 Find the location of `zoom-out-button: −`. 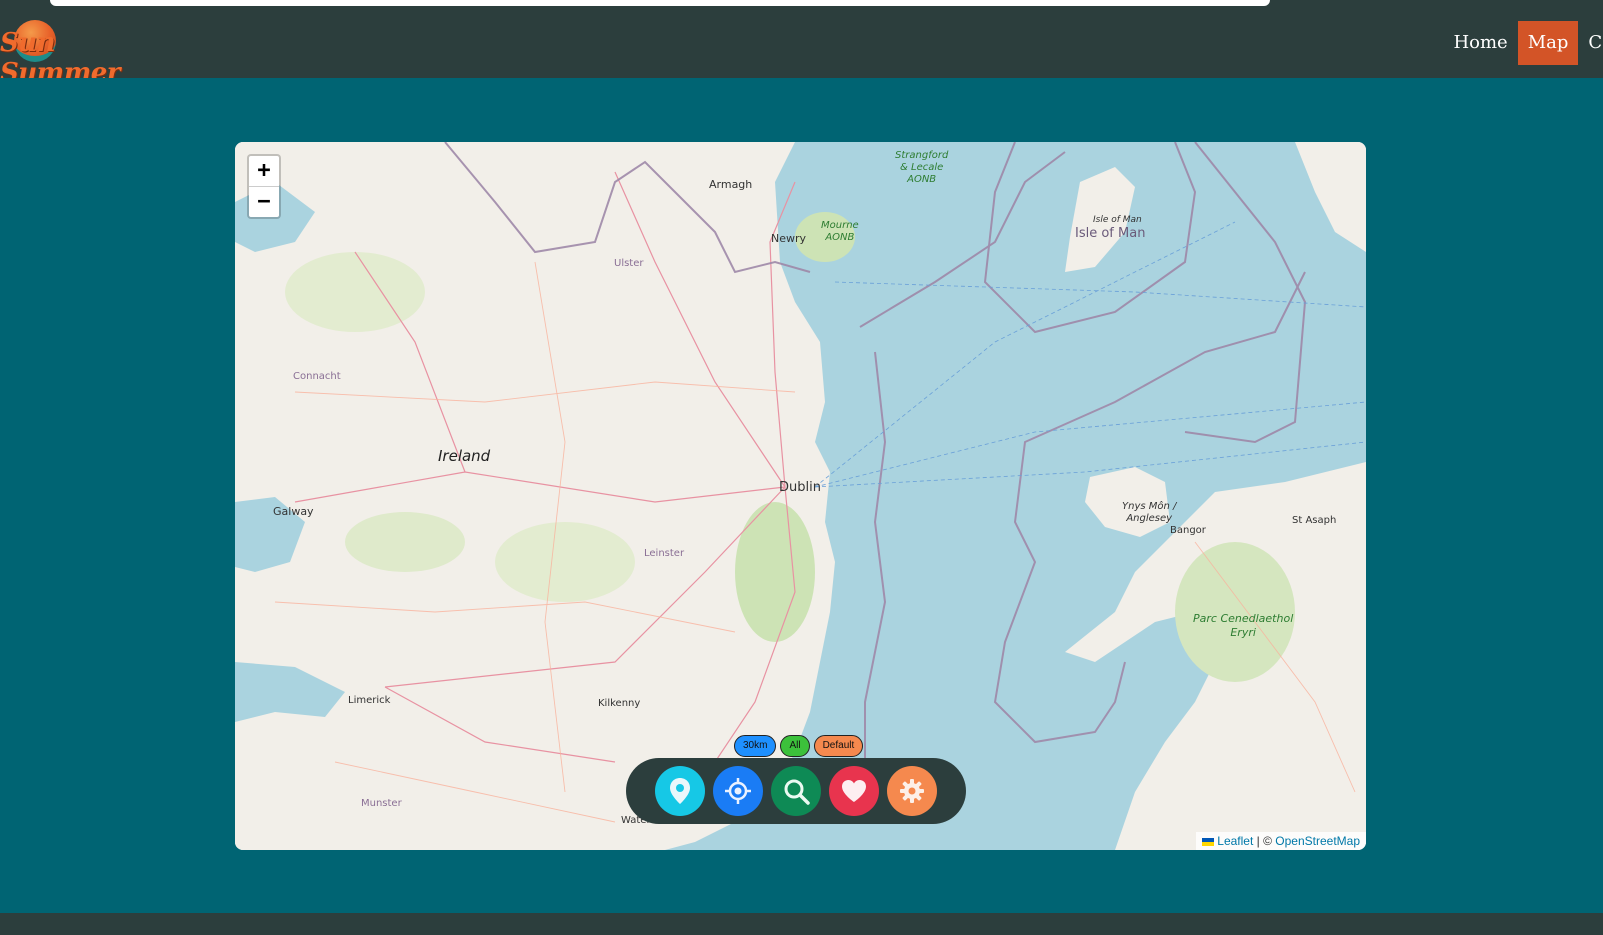

zoom-out-button: − is located at coordinates (264, 201).